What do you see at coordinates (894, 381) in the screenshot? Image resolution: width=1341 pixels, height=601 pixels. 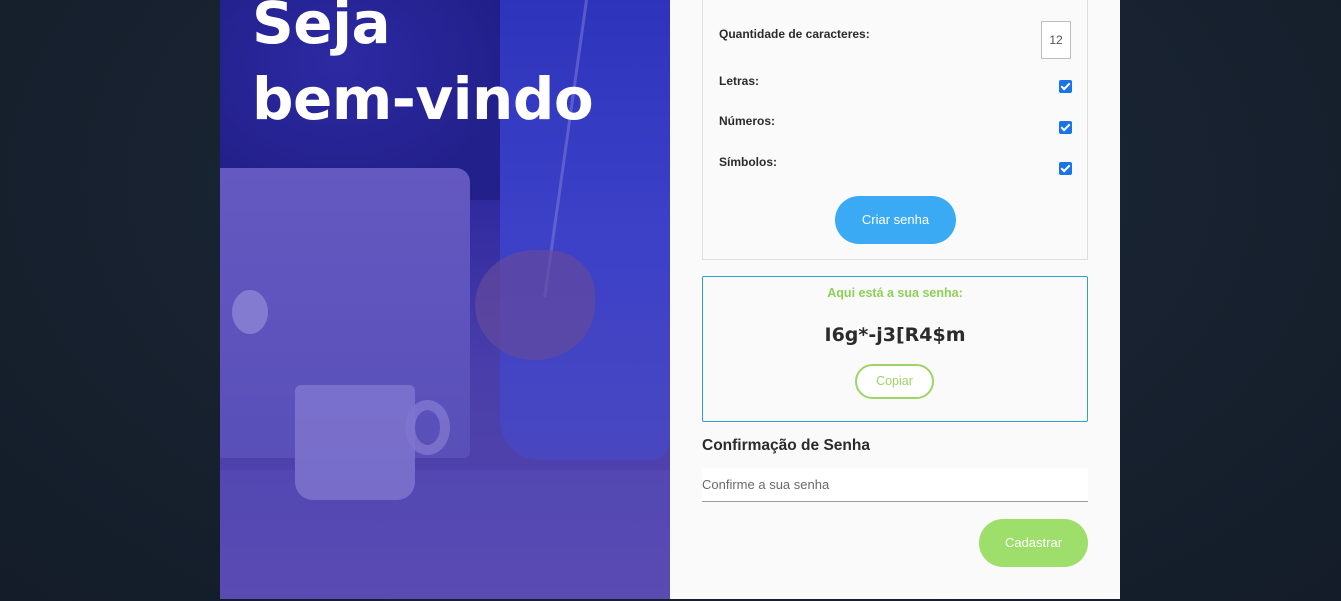 I see `copy-button: Copiar` at bounding box center [894, 381].